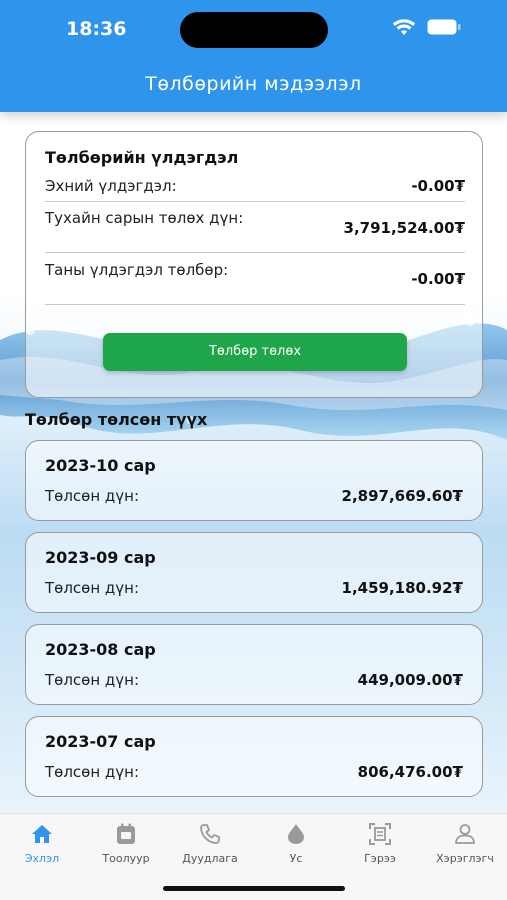 Image resolution: width=507 pixels, height=900 pixels. What do you see at coordinates (465, 834) in the screenshot?
I see `user-icon` at bounding box center [465, 834].